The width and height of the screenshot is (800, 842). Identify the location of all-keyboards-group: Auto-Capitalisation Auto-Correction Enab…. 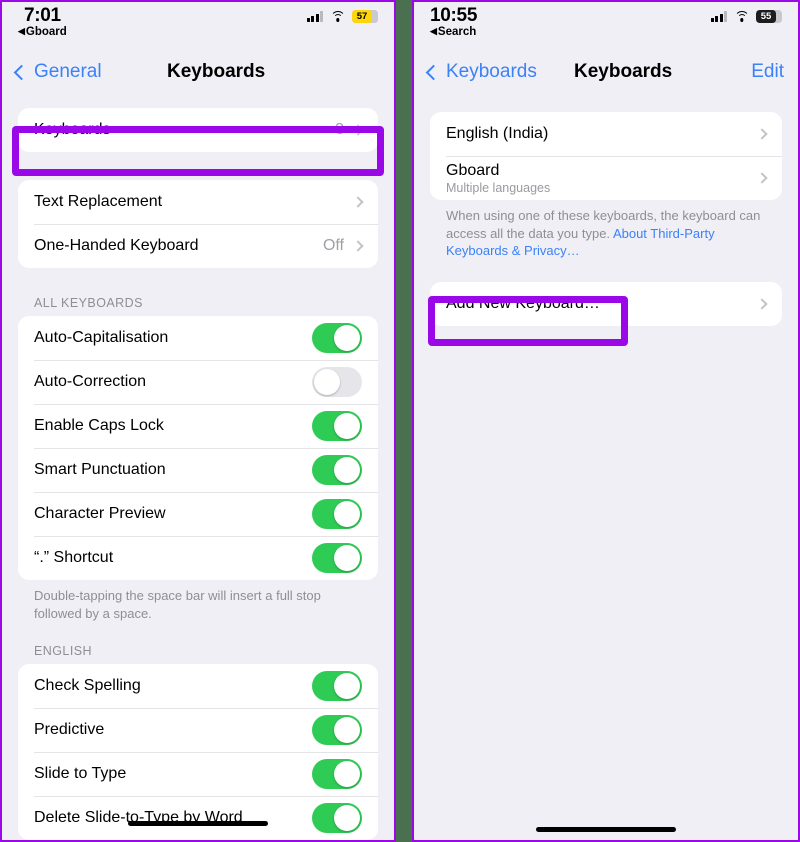
(198, 448).